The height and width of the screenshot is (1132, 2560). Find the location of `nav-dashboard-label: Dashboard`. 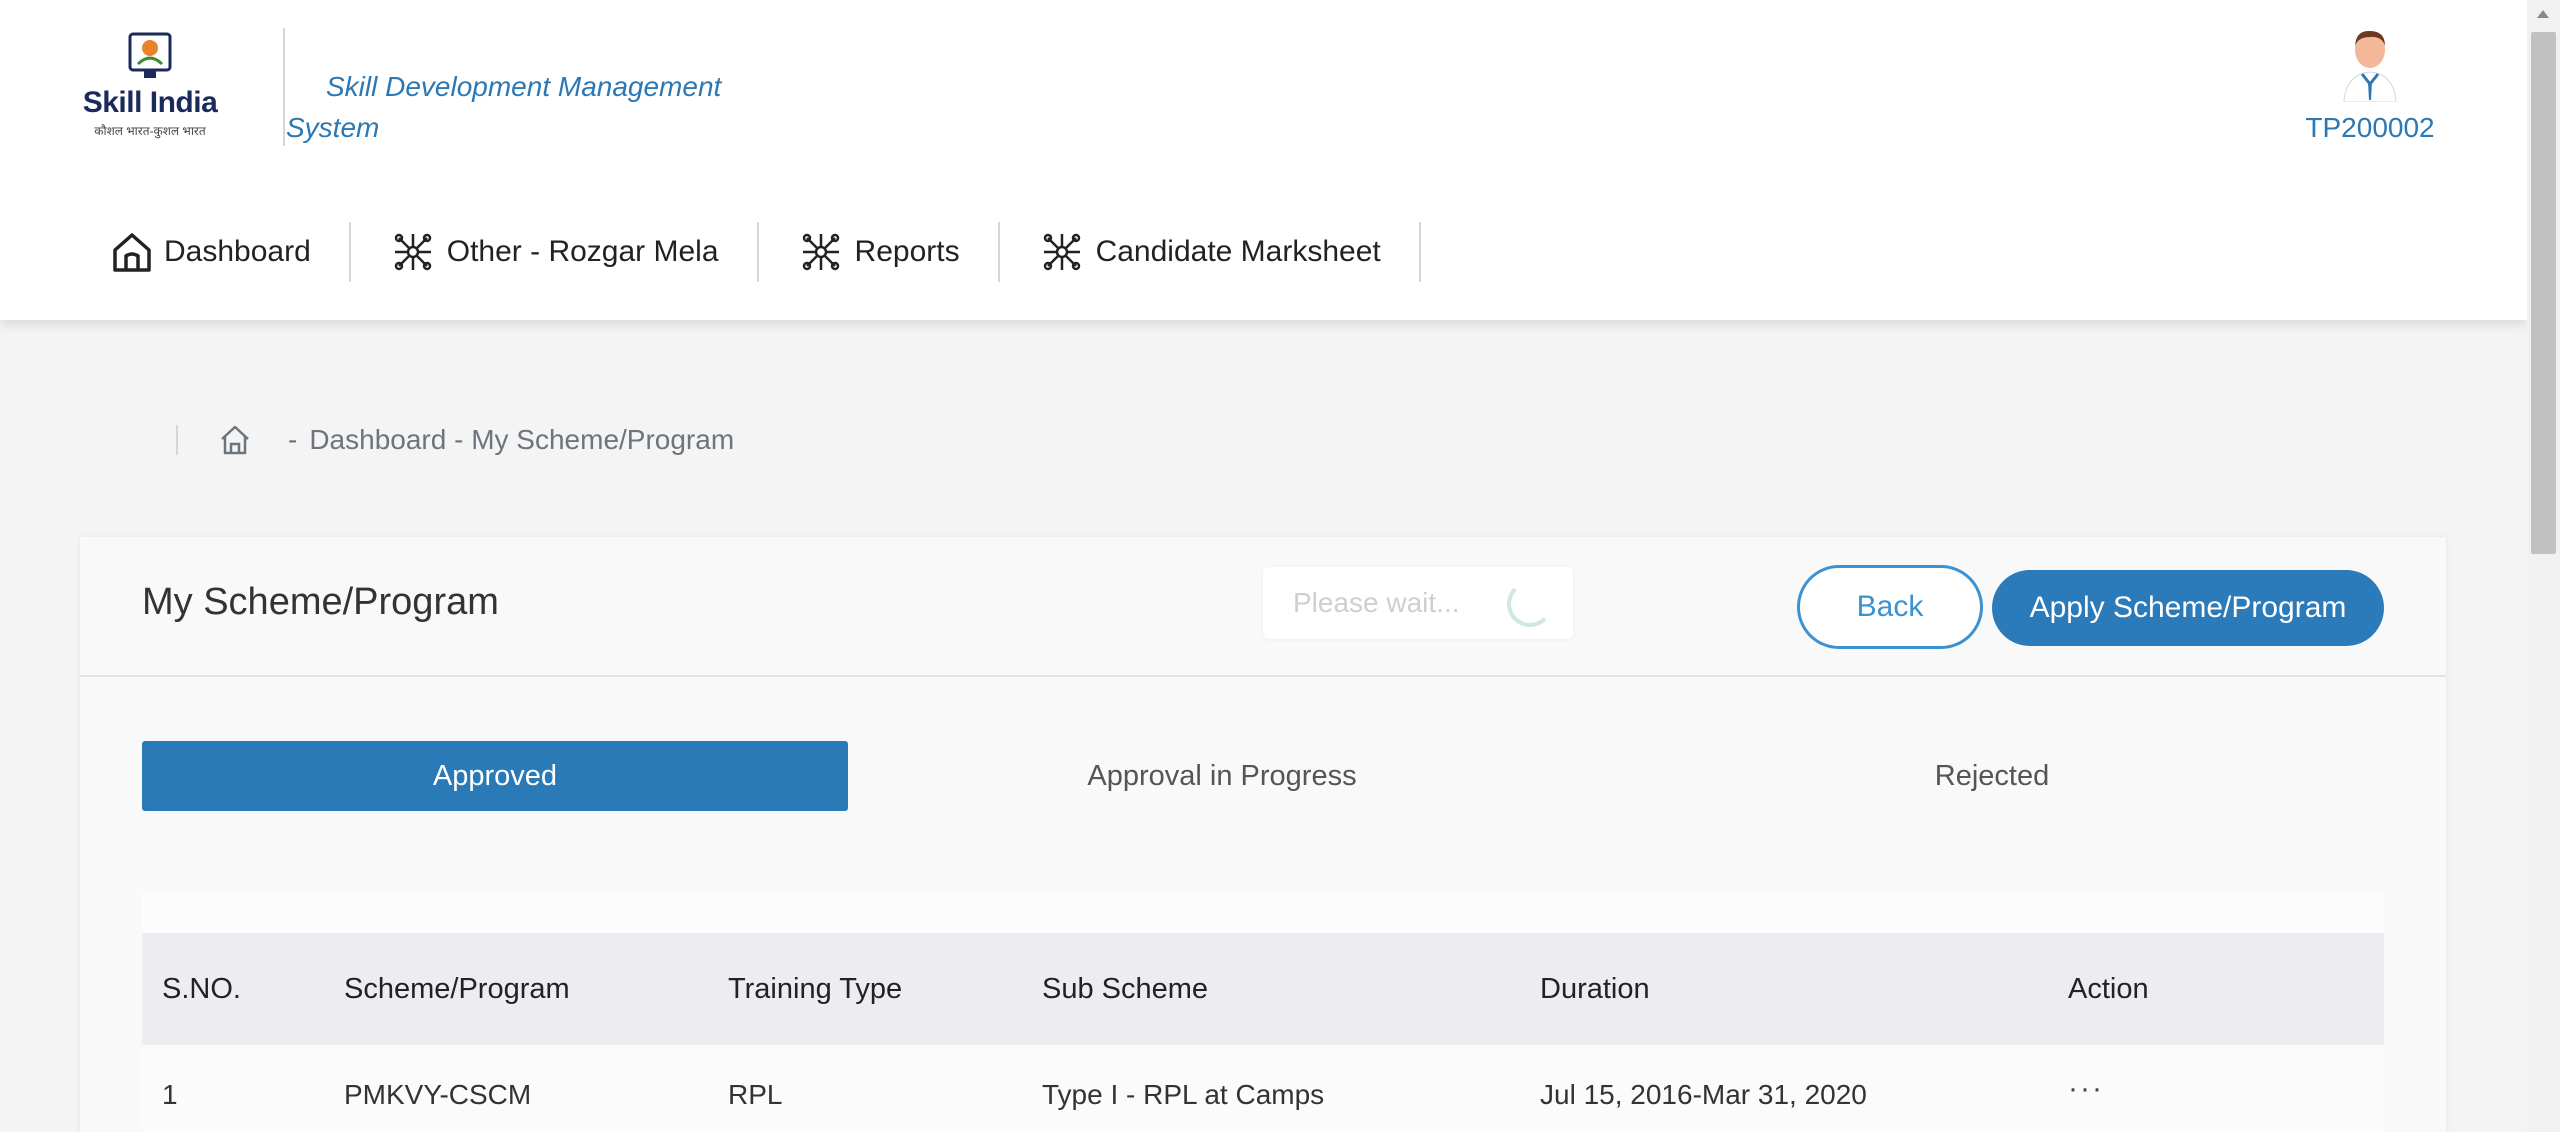

nav-dashboard-label: Dashboard is located at coordinates (237, 251).